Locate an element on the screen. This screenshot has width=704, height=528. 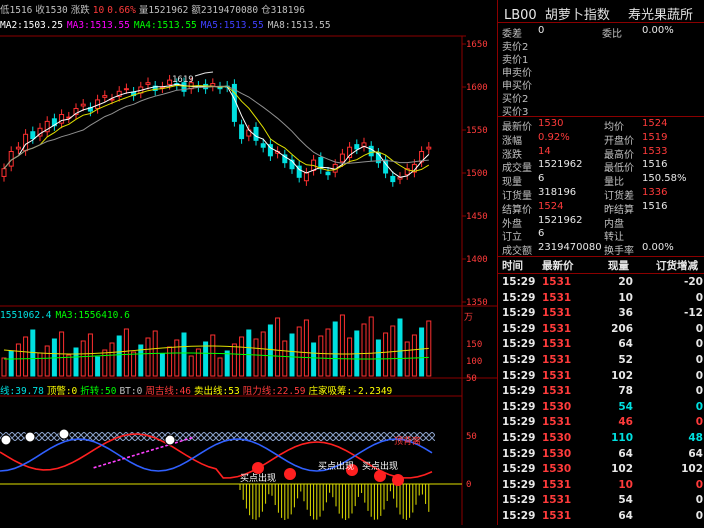
buy-signal-label-1: 买点出现 is located at coordinates (258, 478).